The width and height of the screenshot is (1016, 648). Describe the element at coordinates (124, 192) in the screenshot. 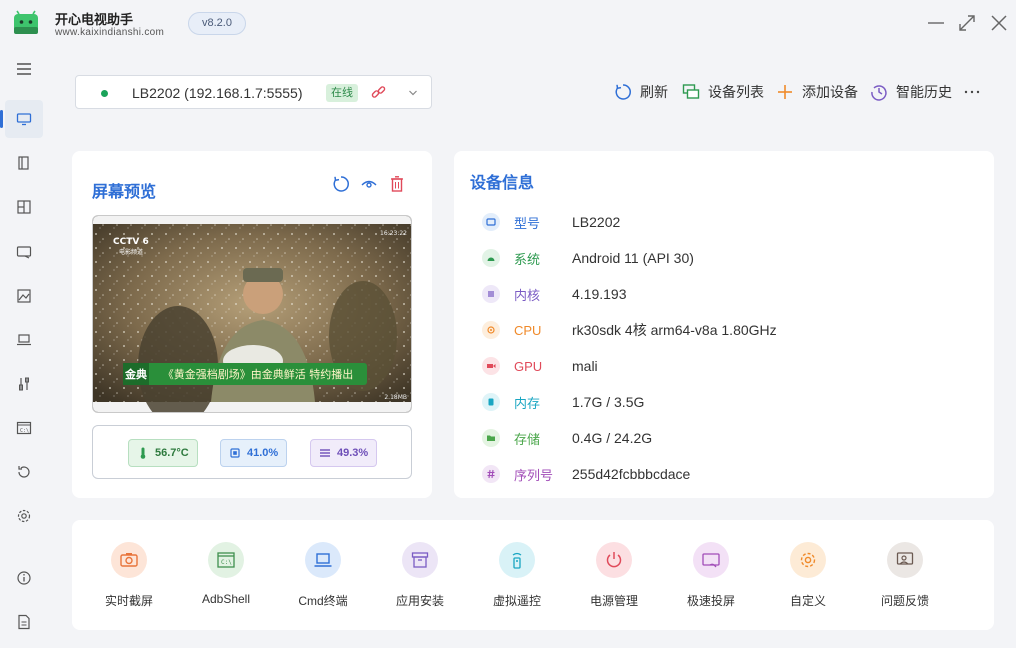

I see `preview-title: 屏幕预览` at that location.